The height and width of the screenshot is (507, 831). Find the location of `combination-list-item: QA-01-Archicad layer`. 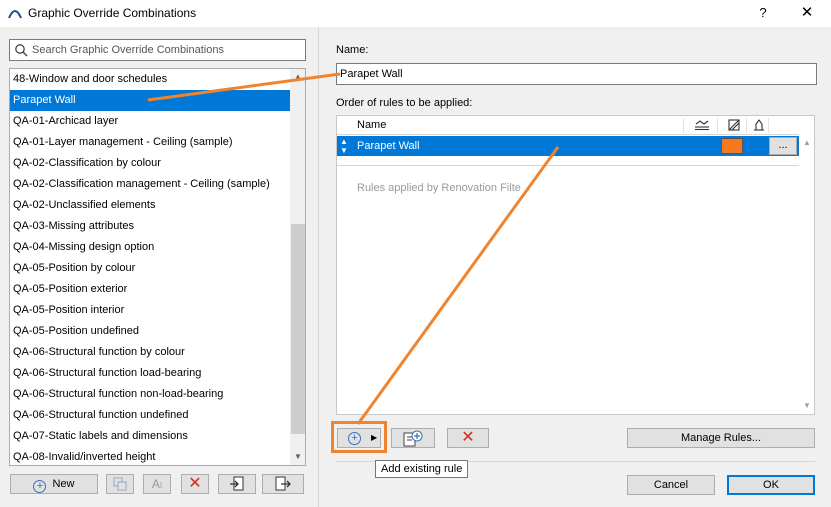

combination-list-item: QA-01-Archicad layer is located at coordinates (150, 121).